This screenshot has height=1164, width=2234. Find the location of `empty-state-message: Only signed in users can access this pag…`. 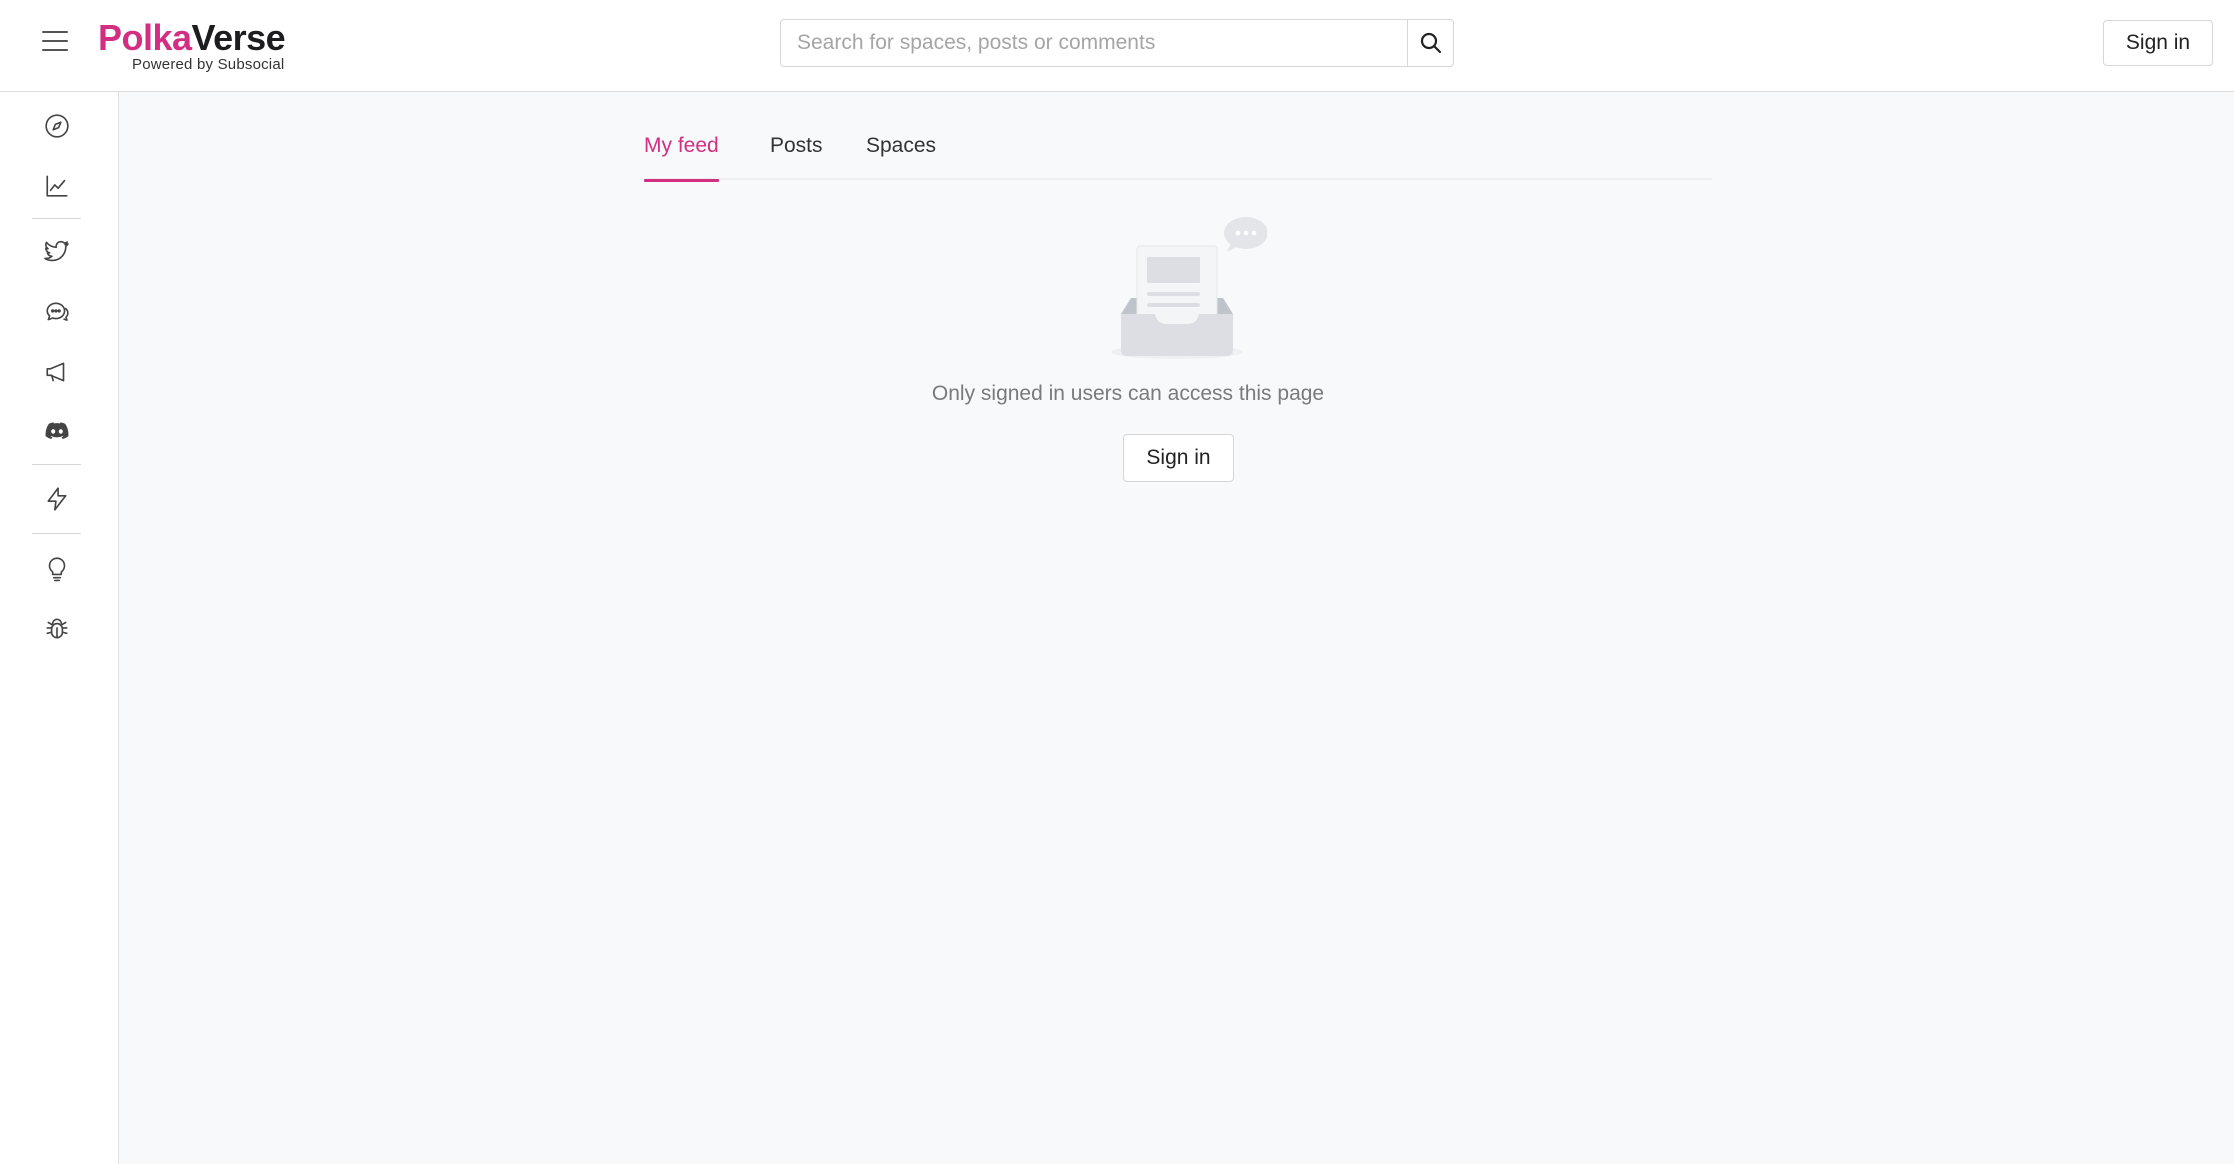

empty-state-message: Only signed in users can access this pag… is located at coordinates (1128, 393).